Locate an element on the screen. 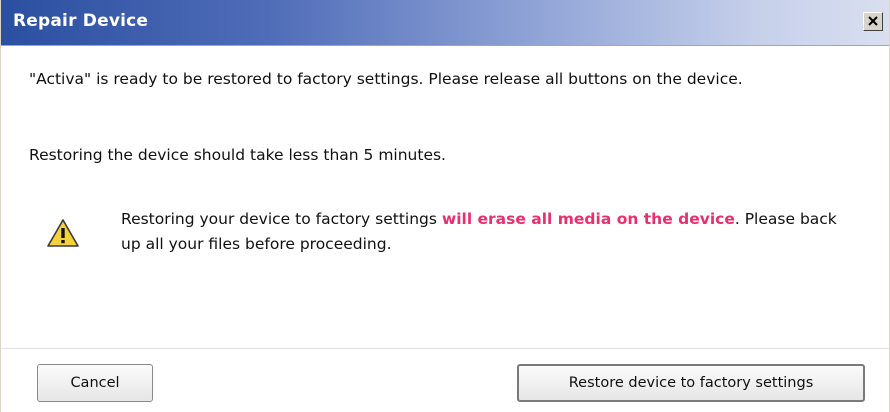 The height and width of the screenshot is (412, 890). restore-factory-settings-button: Restore device to factory settings is located at coordinates (691, 383).